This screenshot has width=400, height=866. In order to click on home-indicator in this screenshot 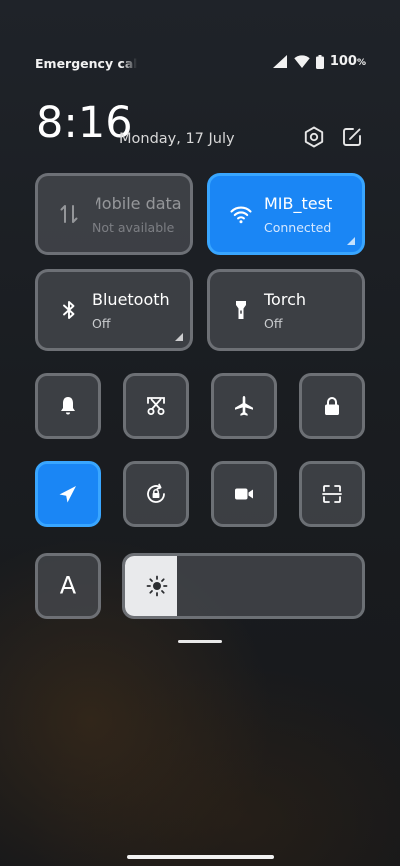, I will do `click(200, 857)`.